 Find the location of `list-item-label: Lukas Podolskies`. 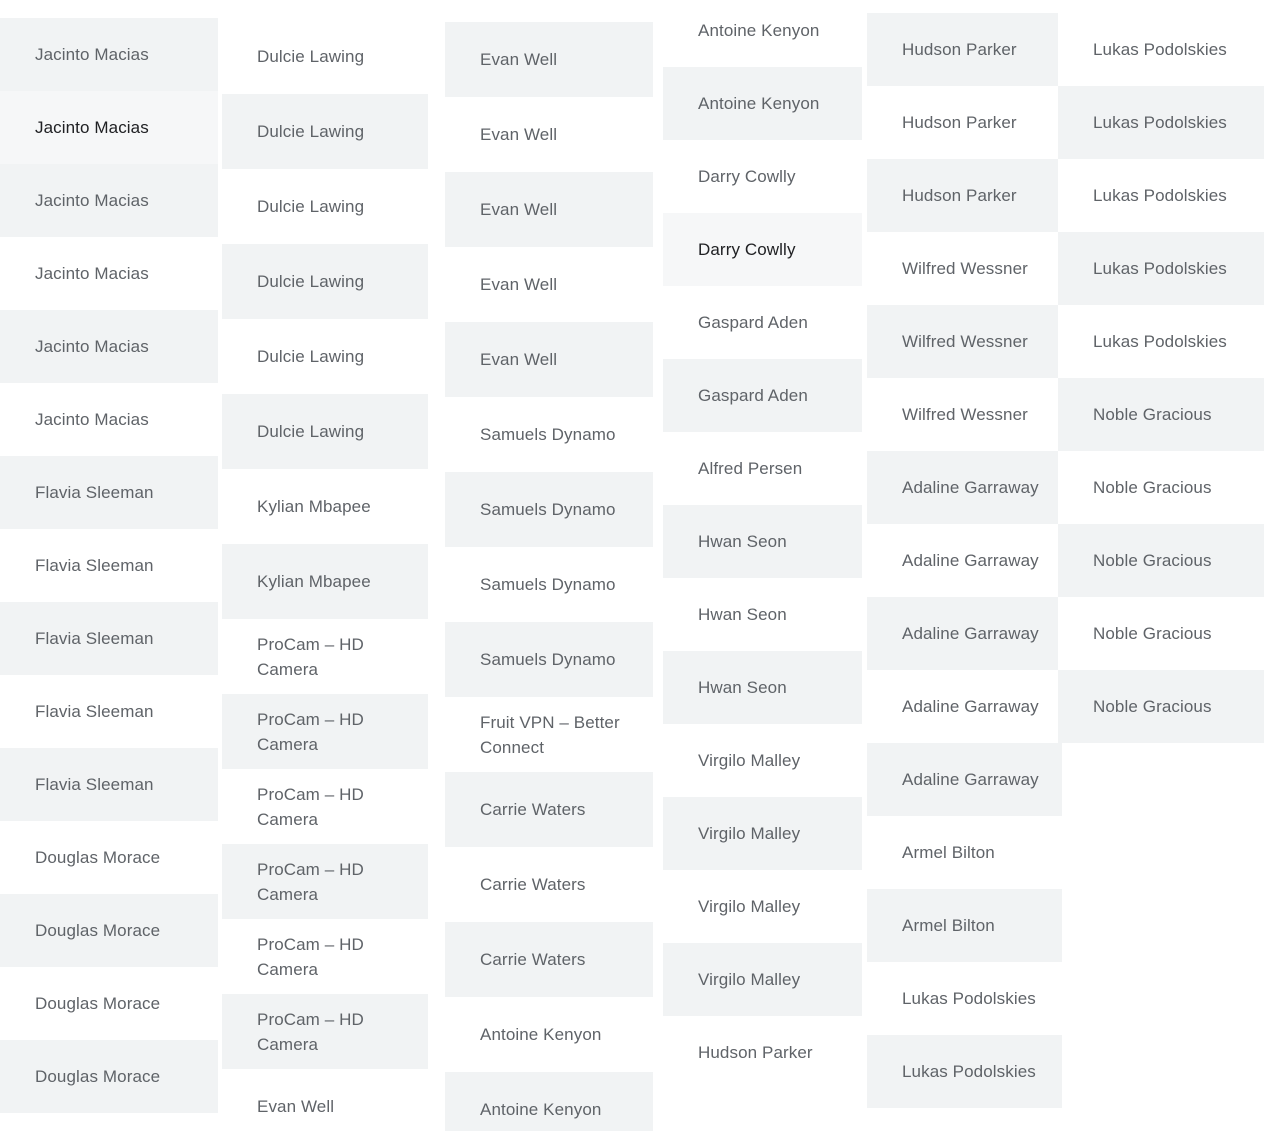

list-item-label: Lukas Podolskies is located at coordinates (1160, 122).